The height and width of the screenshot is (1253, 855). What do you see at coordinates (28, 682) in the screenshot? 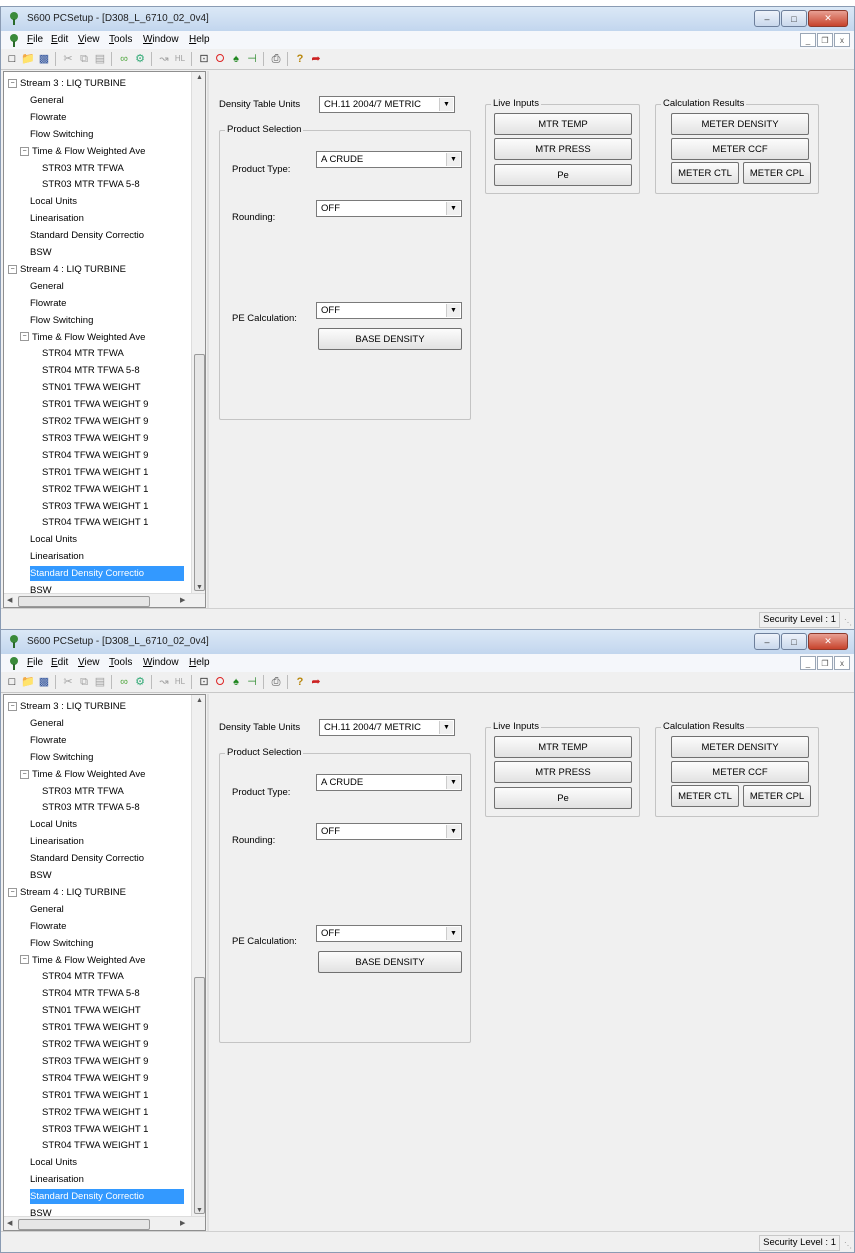
I see `open-icon: 📁` at bounding box center [28, 682].